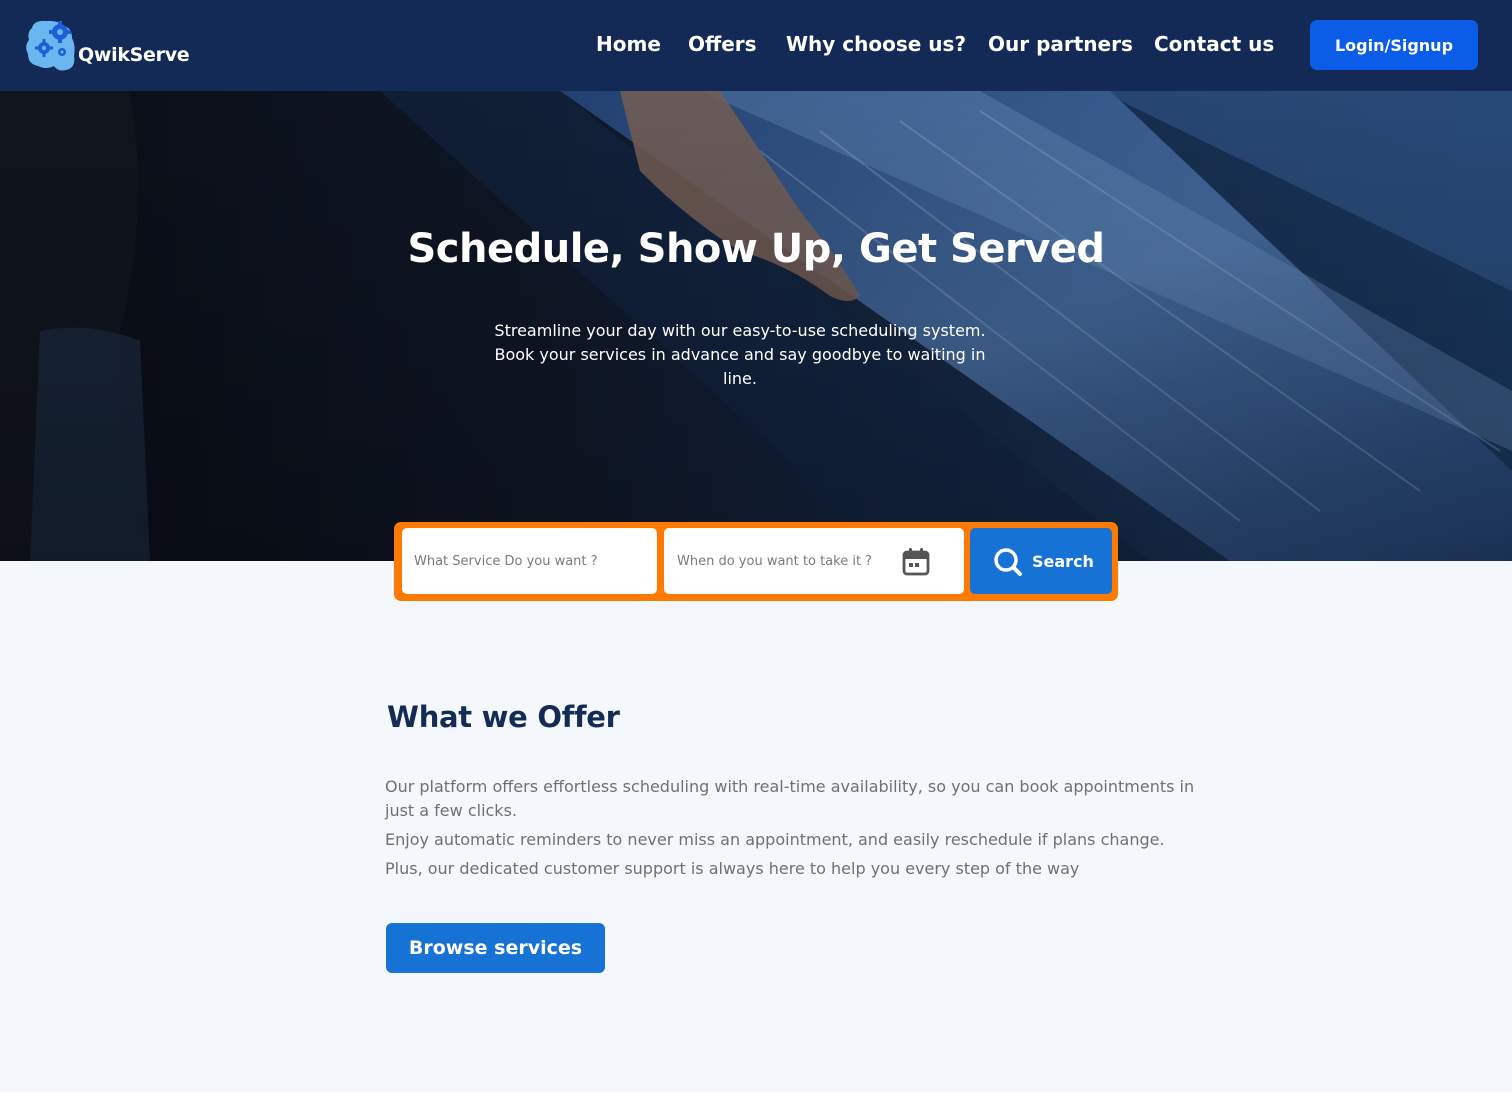 The height and width of the screenshot is (1107, 1512). I want to click on nav-contact-us: Contact us, so click(1214, 44).